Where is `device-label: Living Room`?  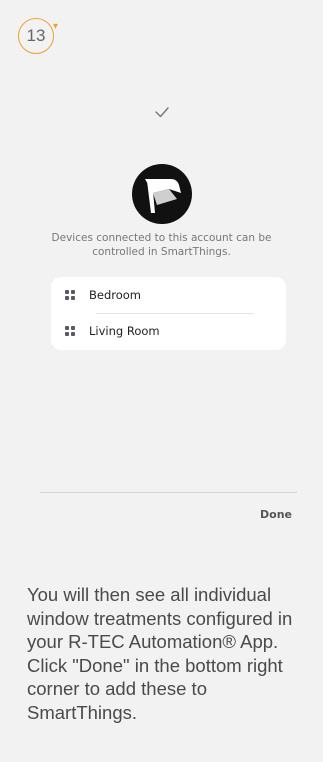 device-label: Living Room is located at coordinates (124, 331).